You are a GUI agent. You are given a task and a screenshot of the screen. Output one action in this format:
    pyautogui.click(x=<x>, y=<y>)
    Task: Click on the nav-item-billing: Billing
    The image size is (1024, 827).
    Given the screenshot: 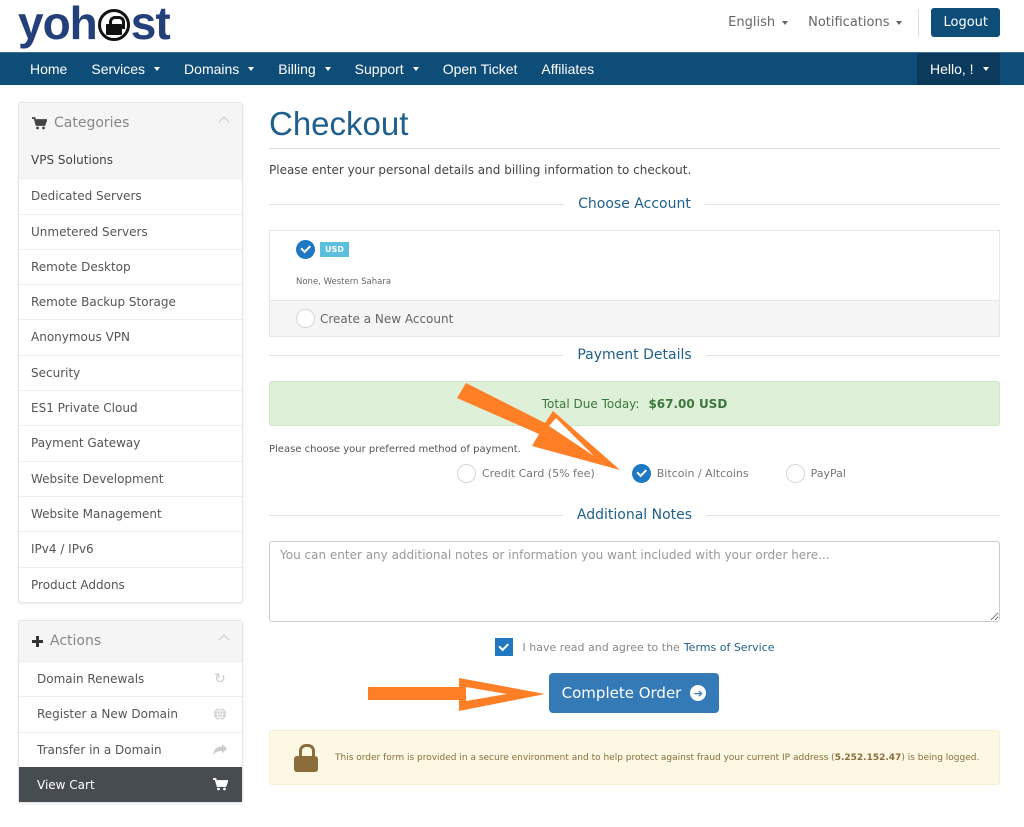 What is the action you would take?
    pyautogui.click(x=304, y=69)
    